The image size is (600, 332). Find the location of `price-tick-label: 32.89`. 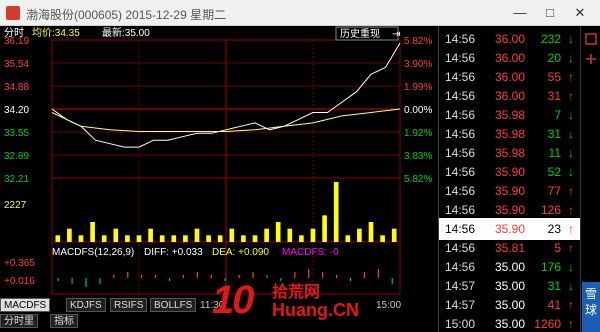

price-tick-label: 32.89 is located at coordinates (16, 156).